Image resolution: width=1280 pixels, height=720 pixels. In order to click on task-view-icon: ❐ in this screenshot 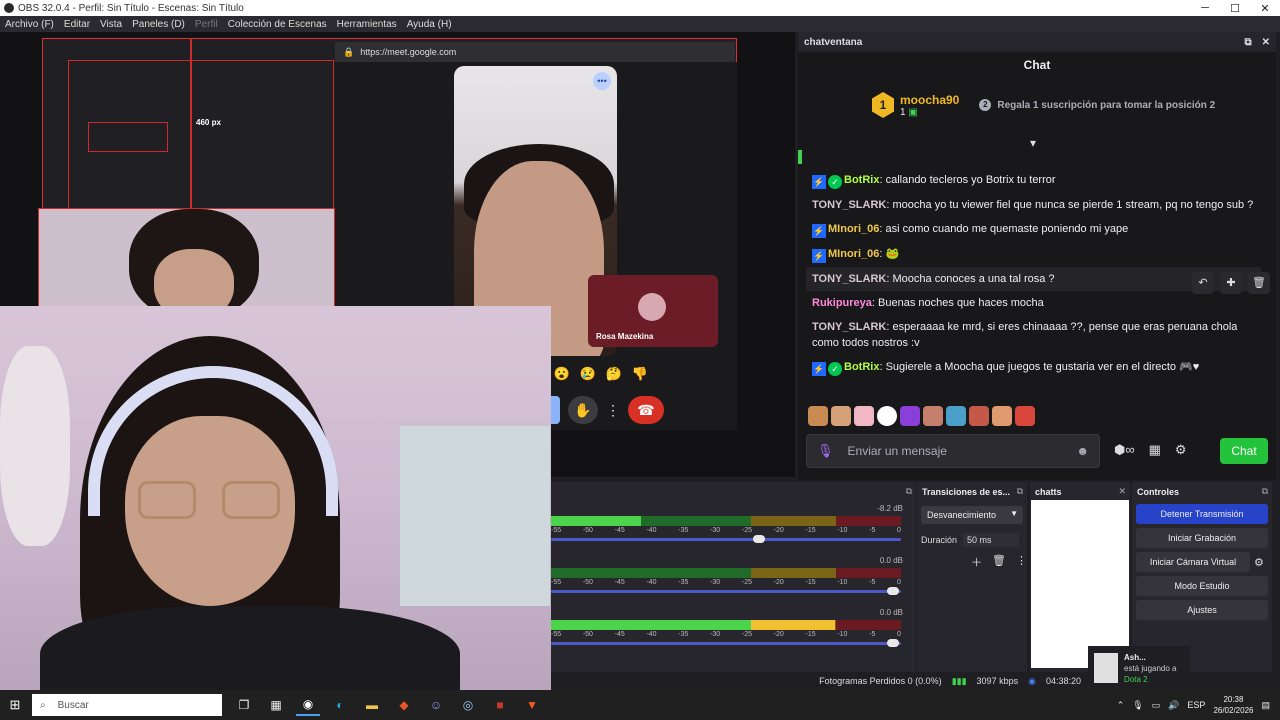, I will do `click(244, 705)`.